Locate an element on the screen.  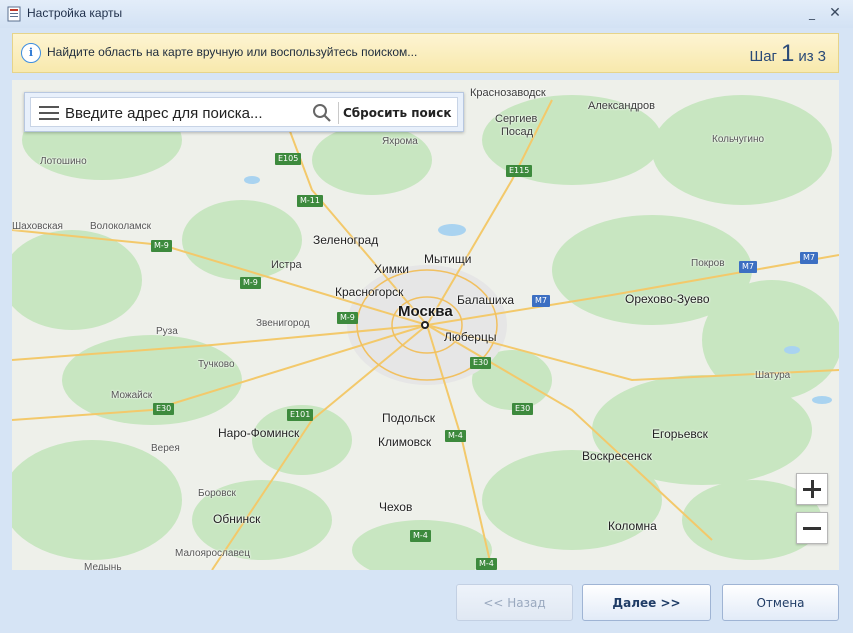
city-label: Краснозаводск is located at coordinates (508, 93).